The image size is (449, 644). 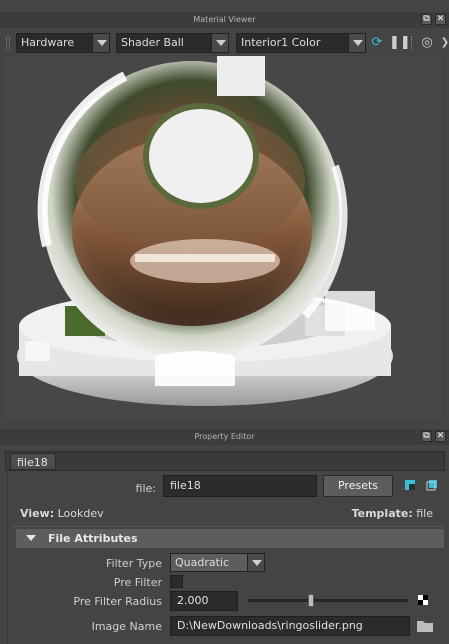 I want to click on pre-filter-label: Pre Filter, so click(x=137, y=582).